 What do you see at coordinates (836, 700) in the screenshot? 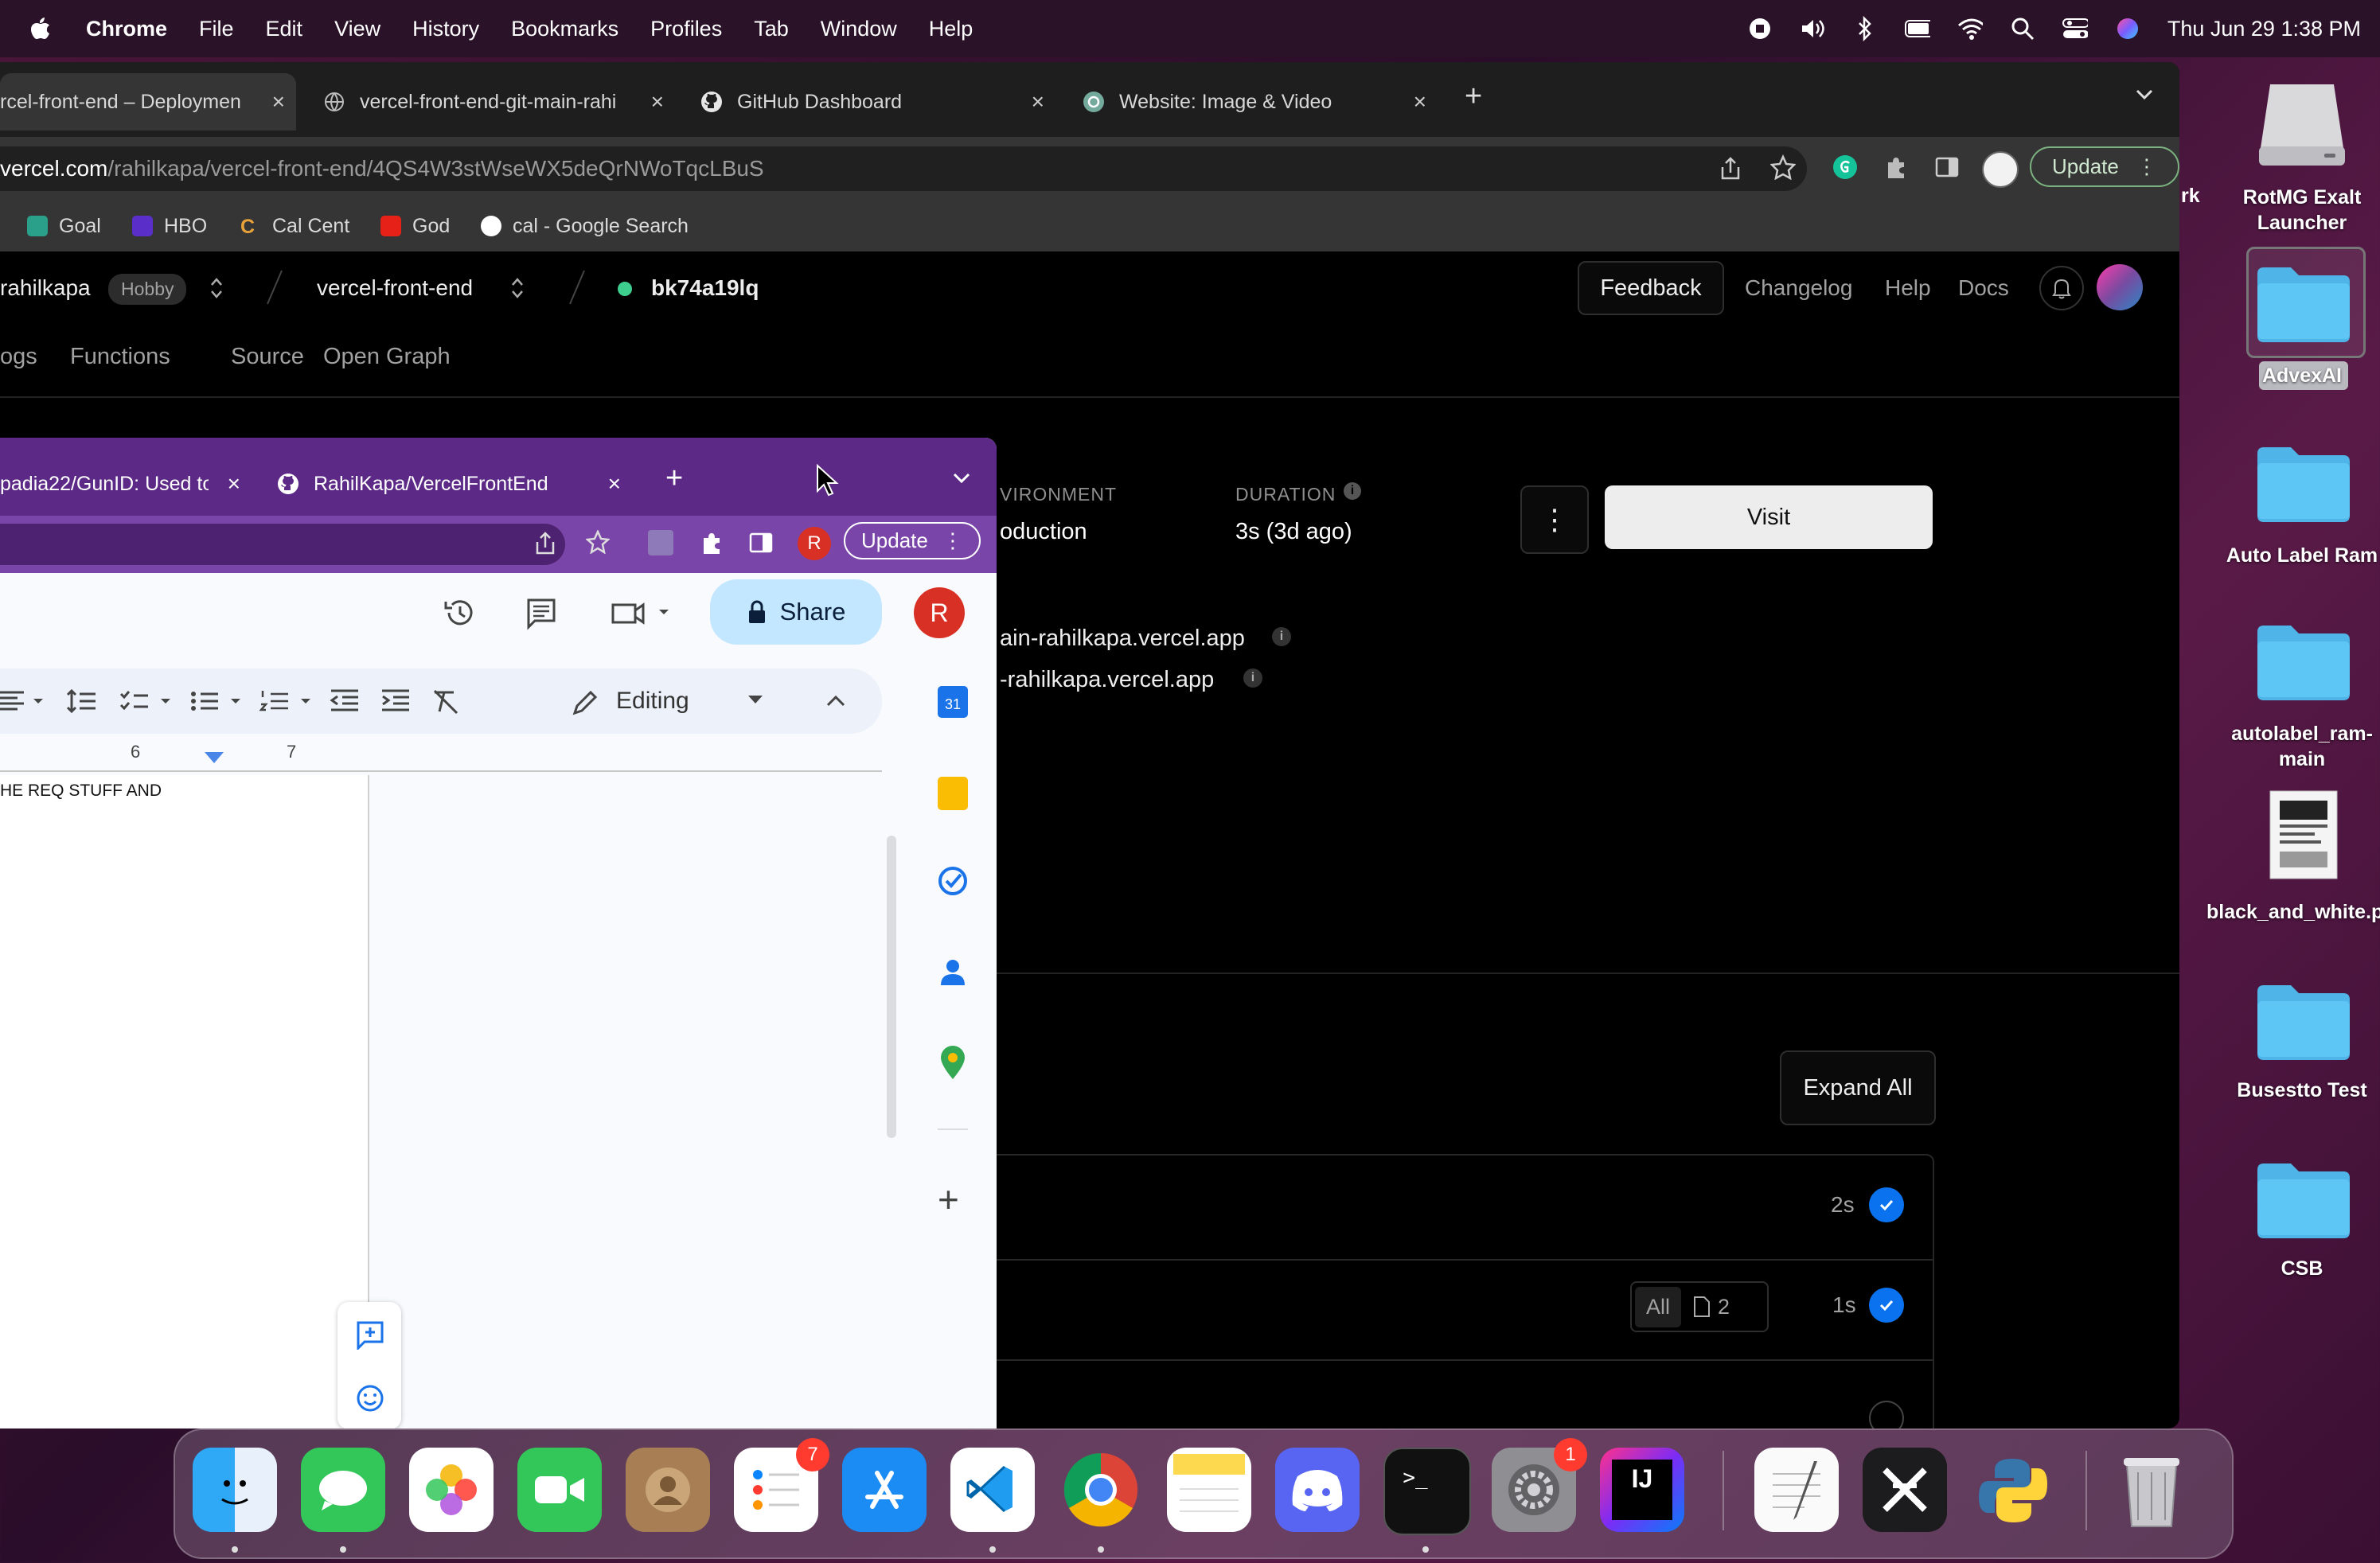
I see `collapse-toolbar-icon` at bounding box center [836, 700].